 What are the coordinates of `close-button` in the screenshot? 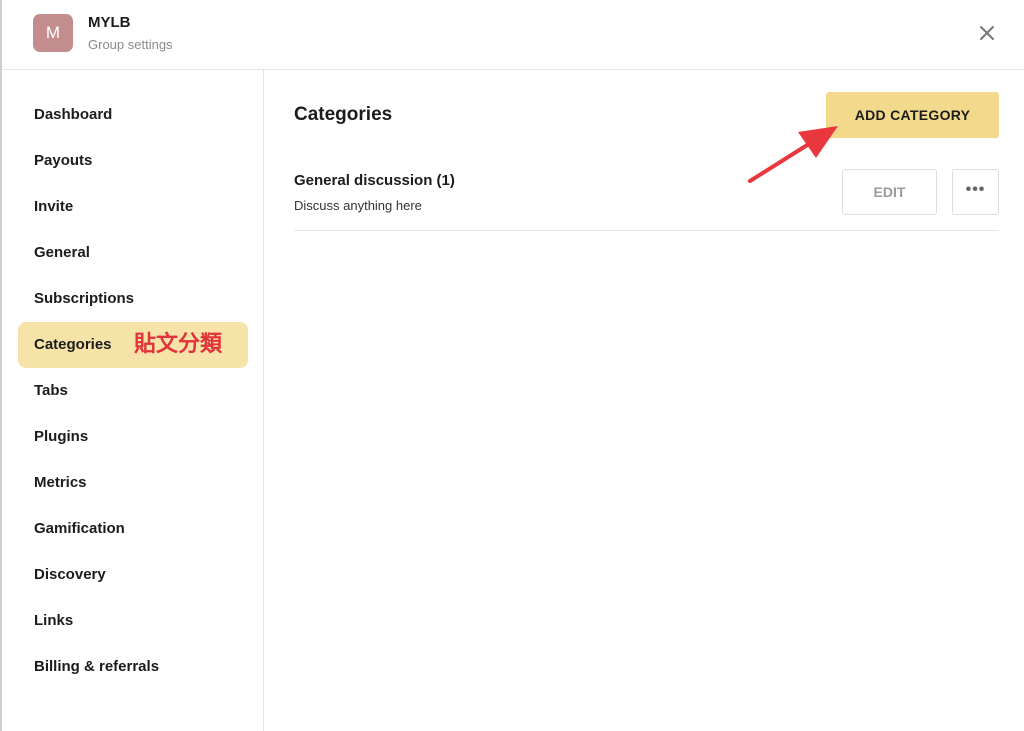 It's located at (987, 33).